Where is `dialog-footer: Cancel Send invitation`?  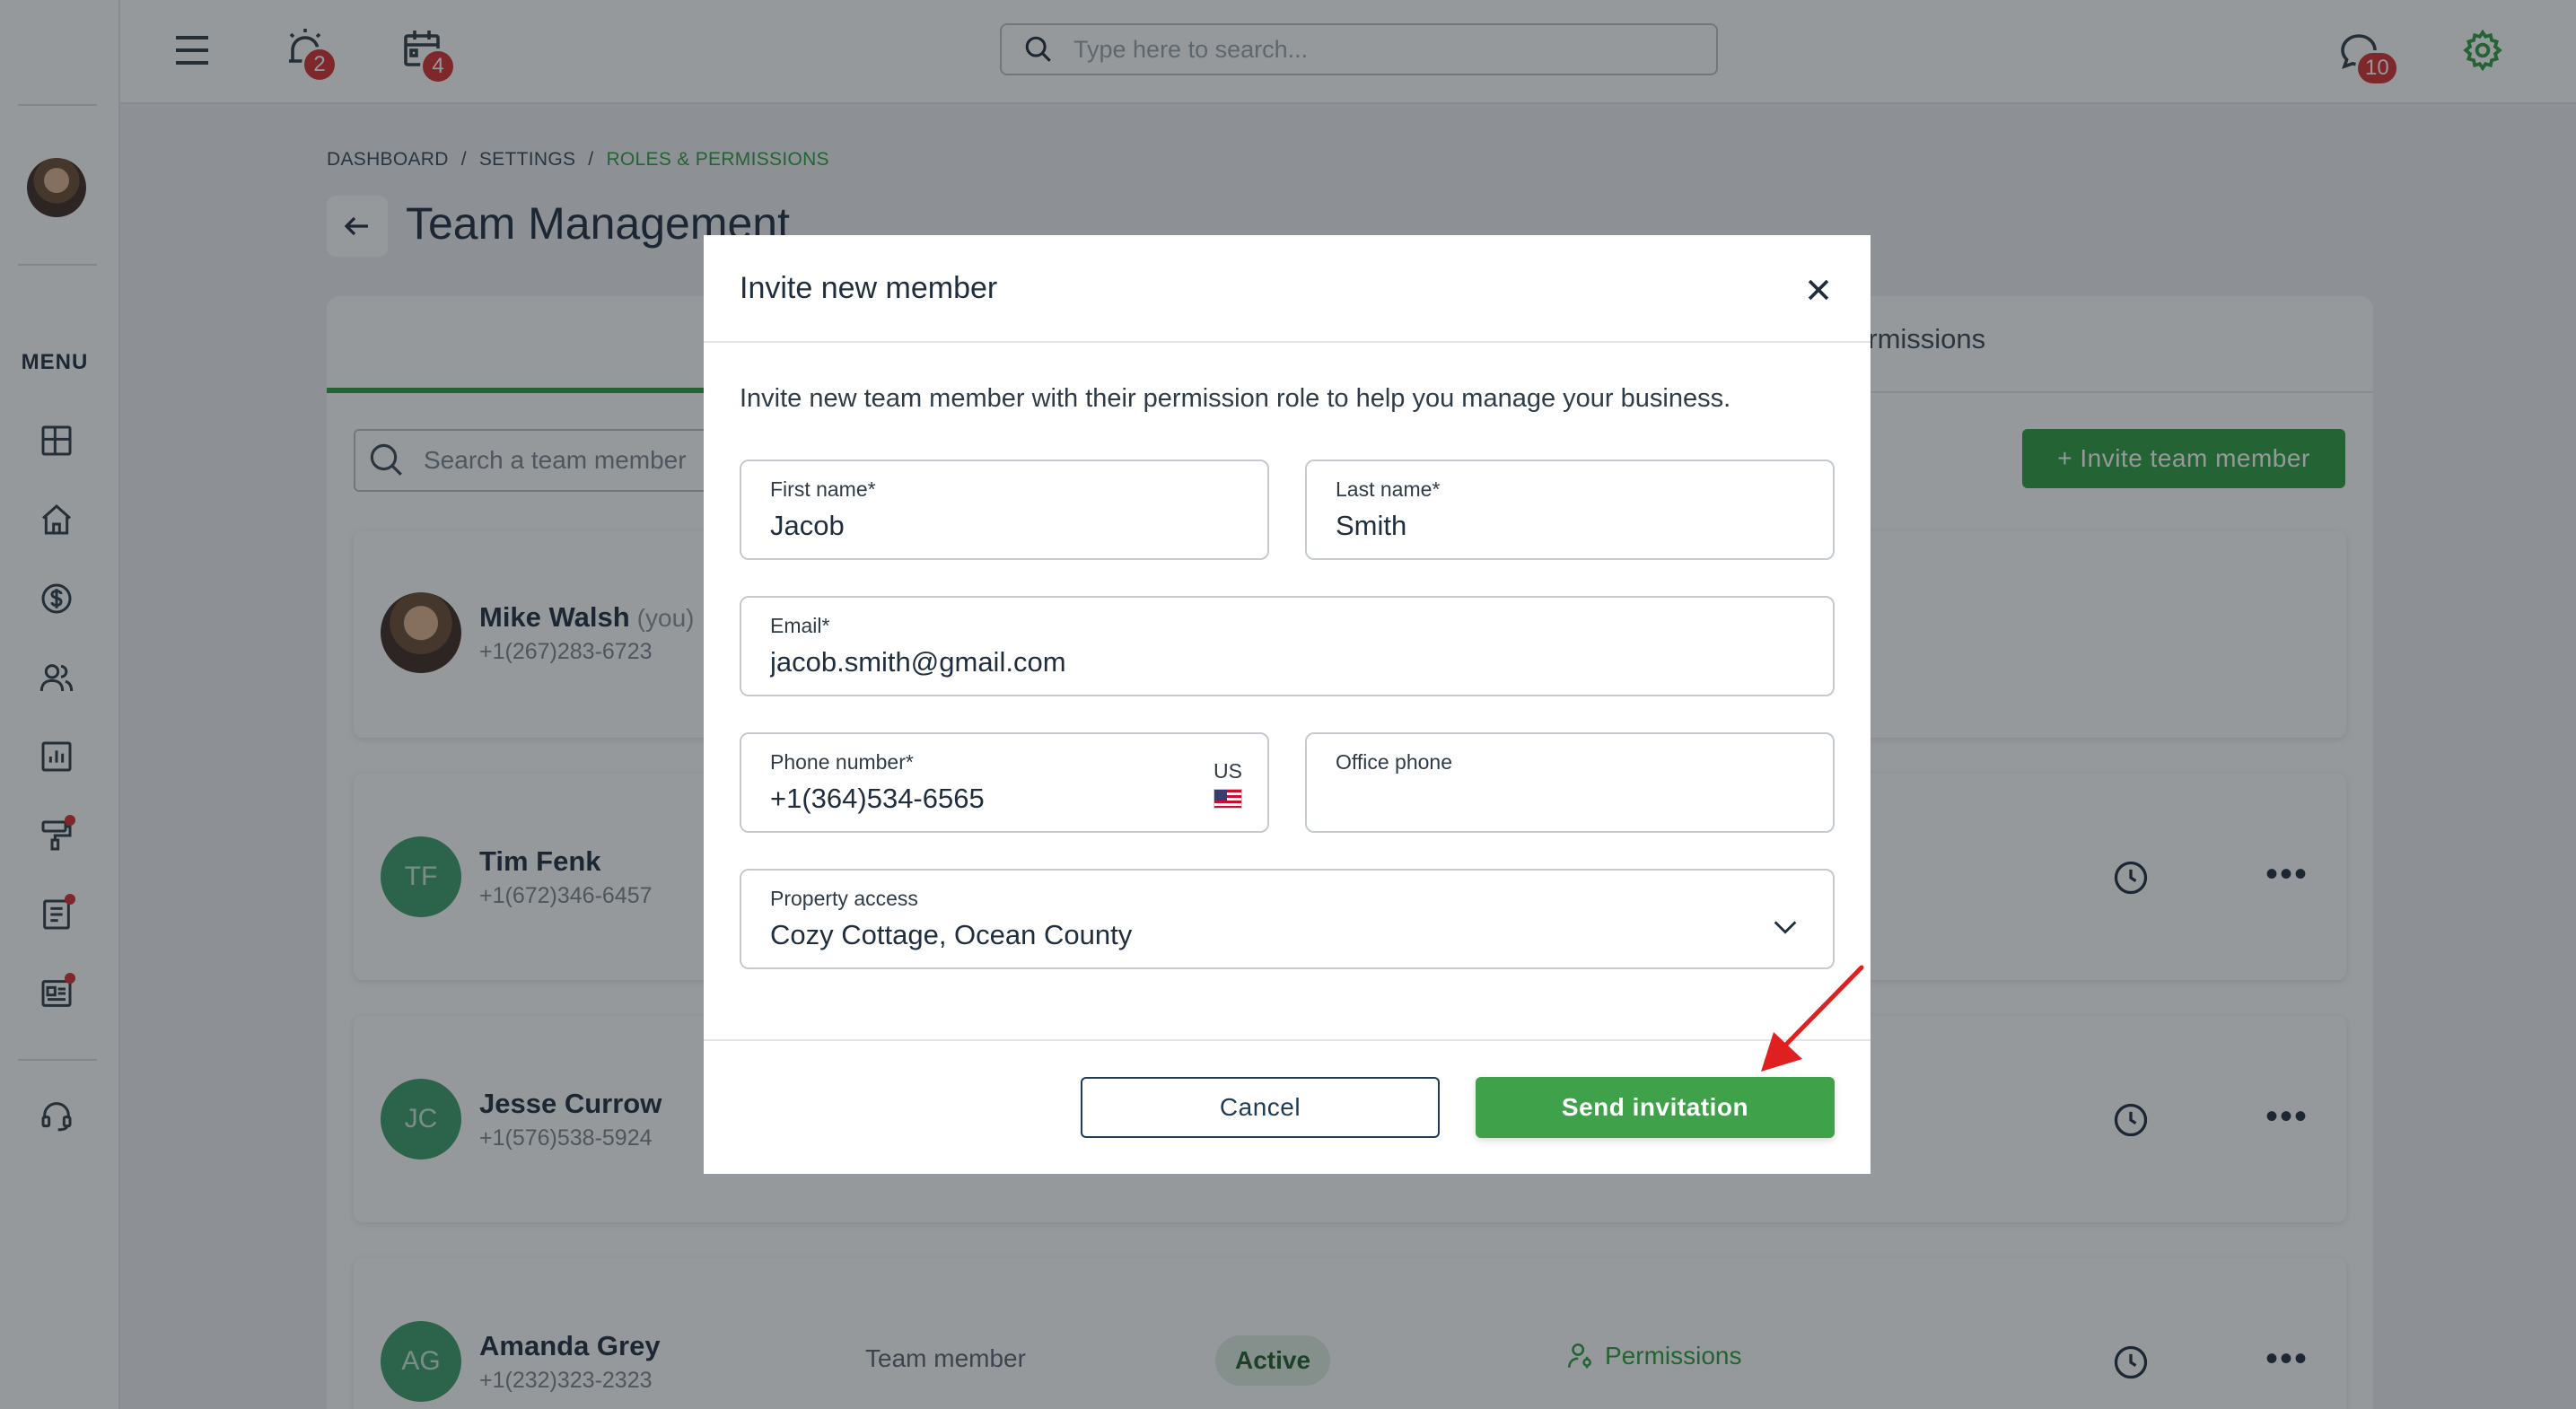 dialog-footer: Cancel Send invitation is located at coordinates (1287, 1106).